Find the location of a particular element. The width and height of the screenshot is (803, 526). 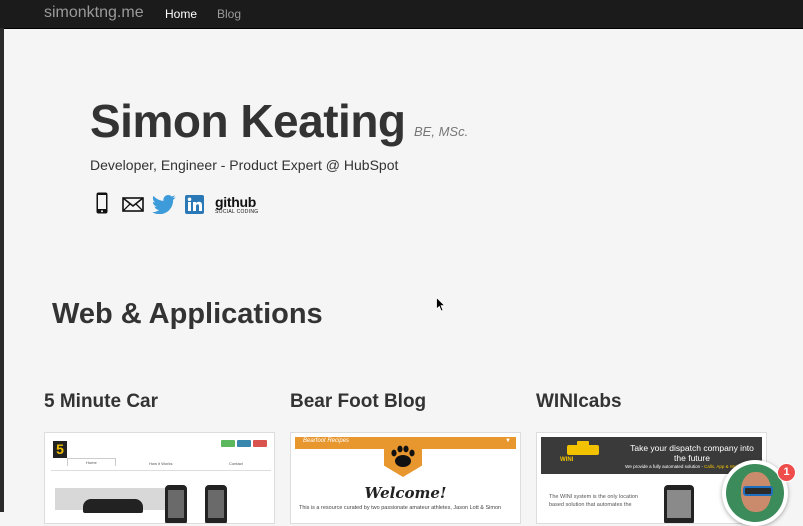

project-title-winicabs: WINIcabs is located at coordinates (579, 402).